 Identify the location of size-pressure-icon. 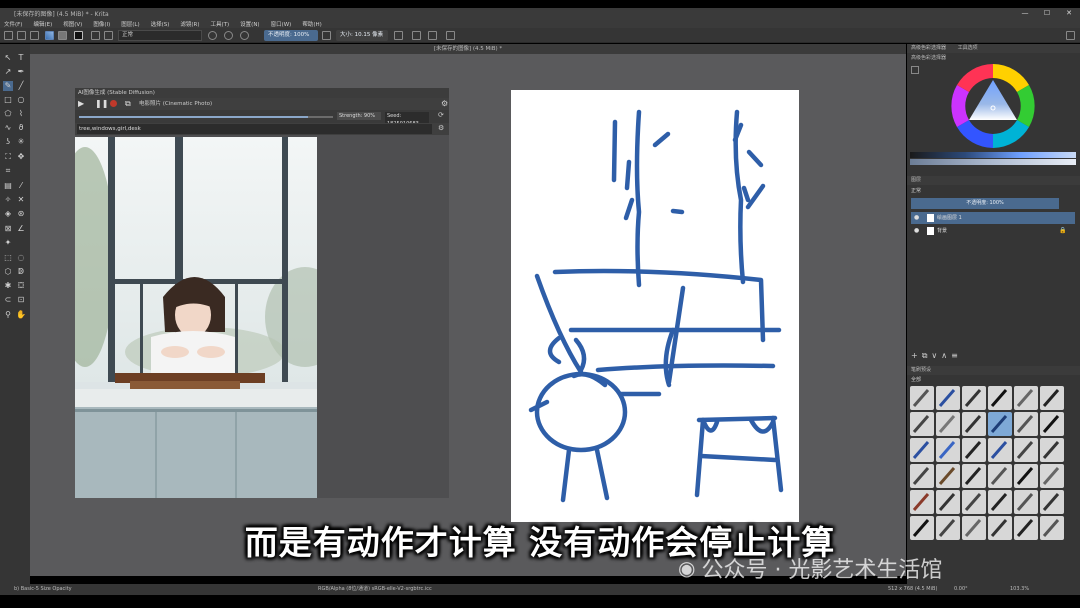
(398, 35).